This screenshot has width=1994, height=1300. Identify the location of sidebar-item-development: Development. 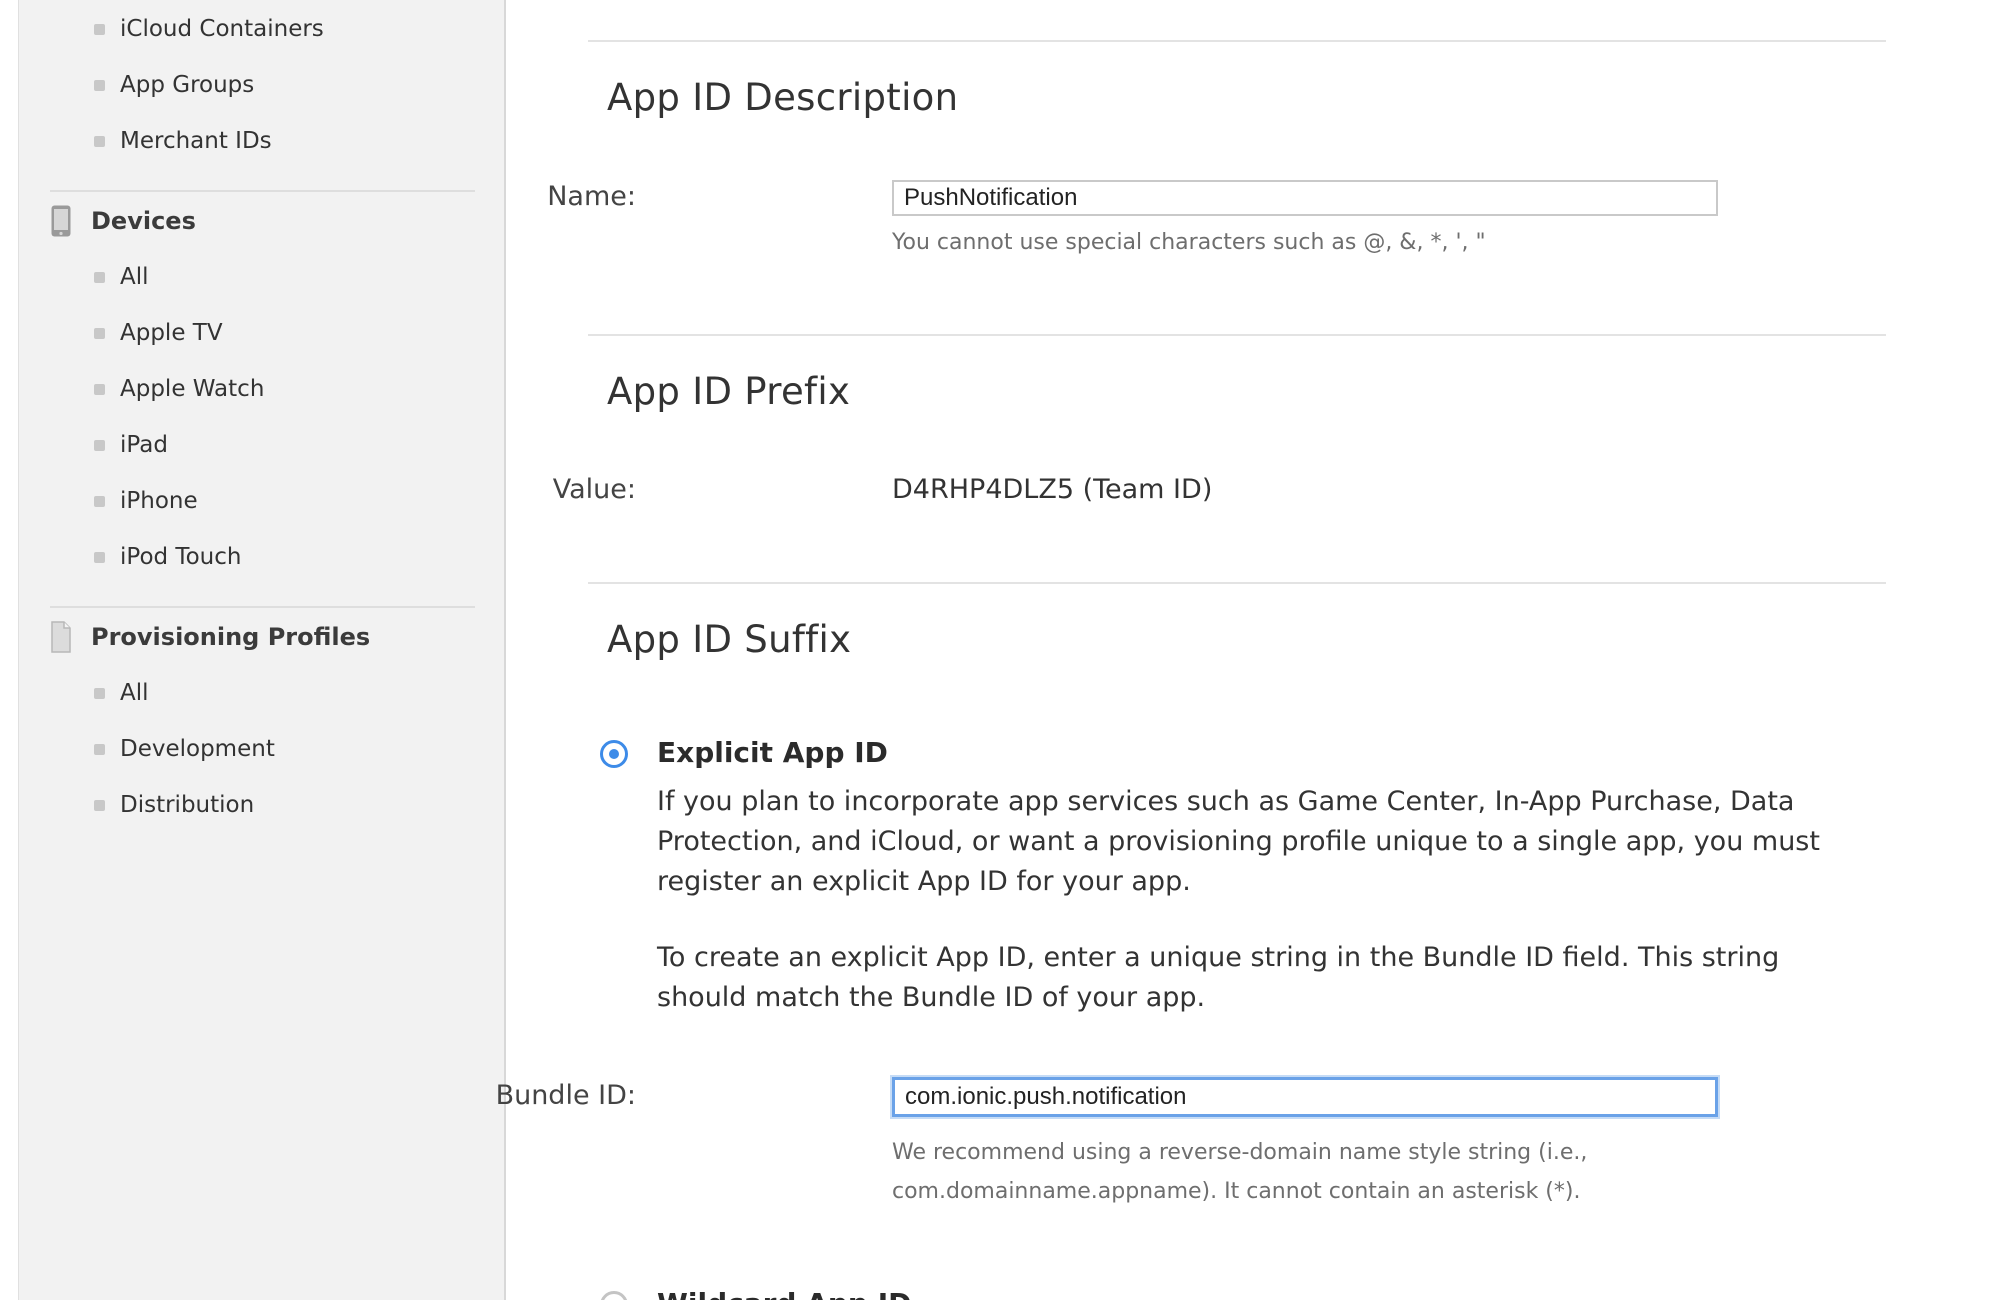
(184, 749).